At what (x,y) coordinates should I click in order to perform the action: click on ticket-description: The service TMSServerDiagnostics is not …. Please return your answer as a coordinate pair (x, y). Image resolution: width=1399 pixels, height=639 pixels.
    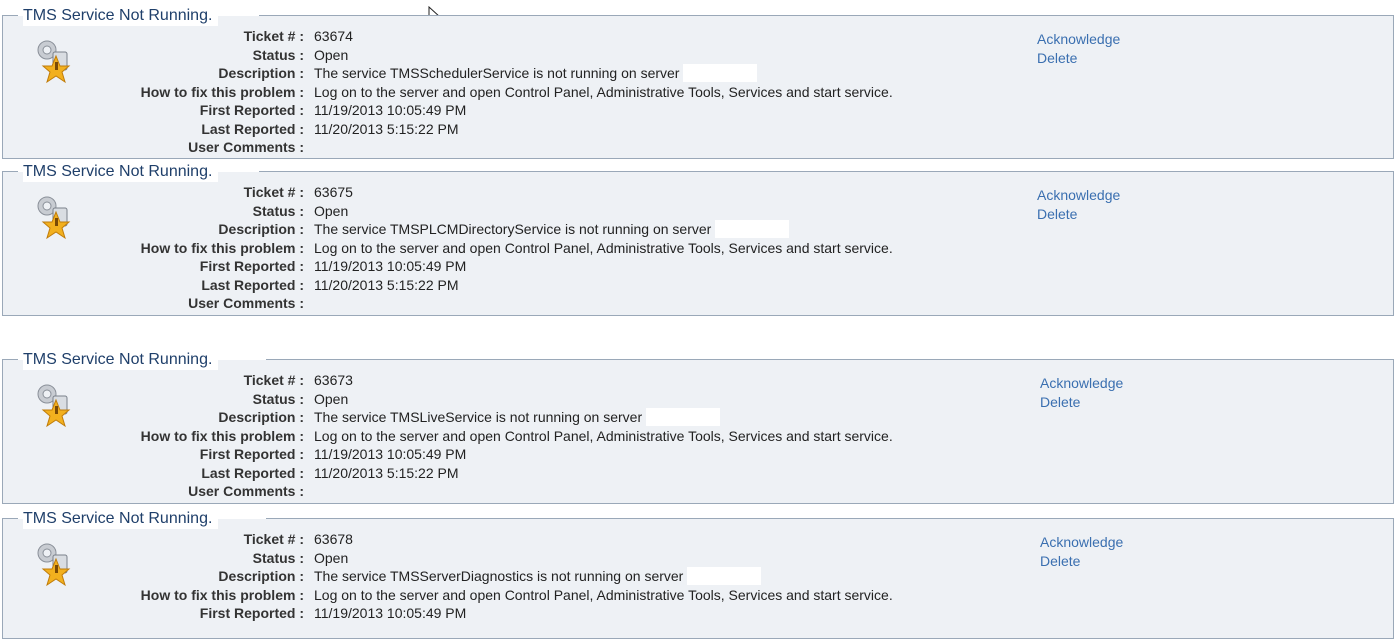
    Looking at the image, I should click on (603, 576).